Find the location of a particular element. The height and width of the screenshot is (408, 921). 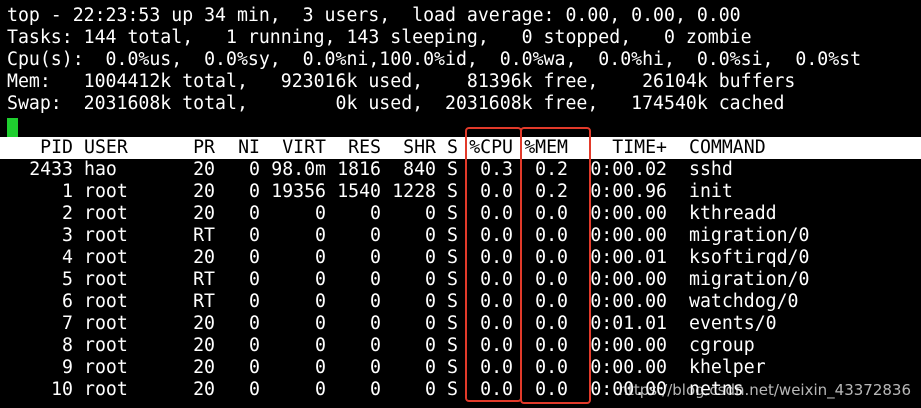

process-row: 5 root RT 0 0 0 0 S 0.0 0.0 0:00.00 migration/0 is located at coordinates (464, 280).